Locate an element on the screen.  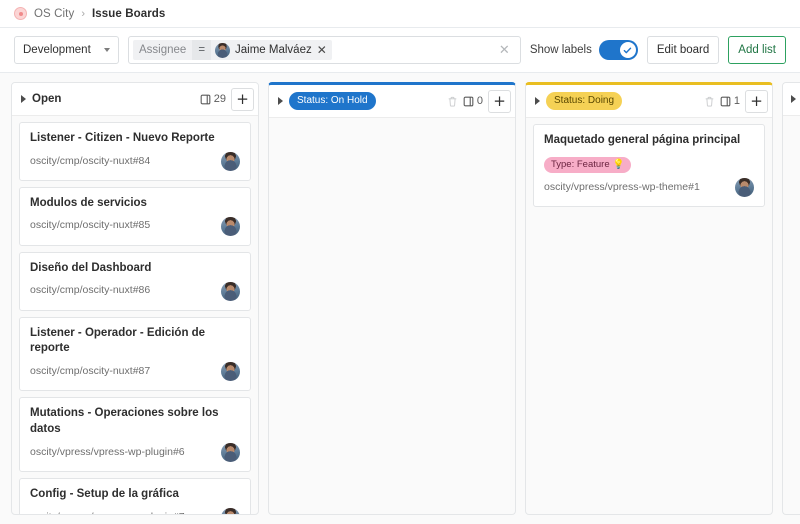
issue-count-value: 0 is located at coordinates (479, 101).